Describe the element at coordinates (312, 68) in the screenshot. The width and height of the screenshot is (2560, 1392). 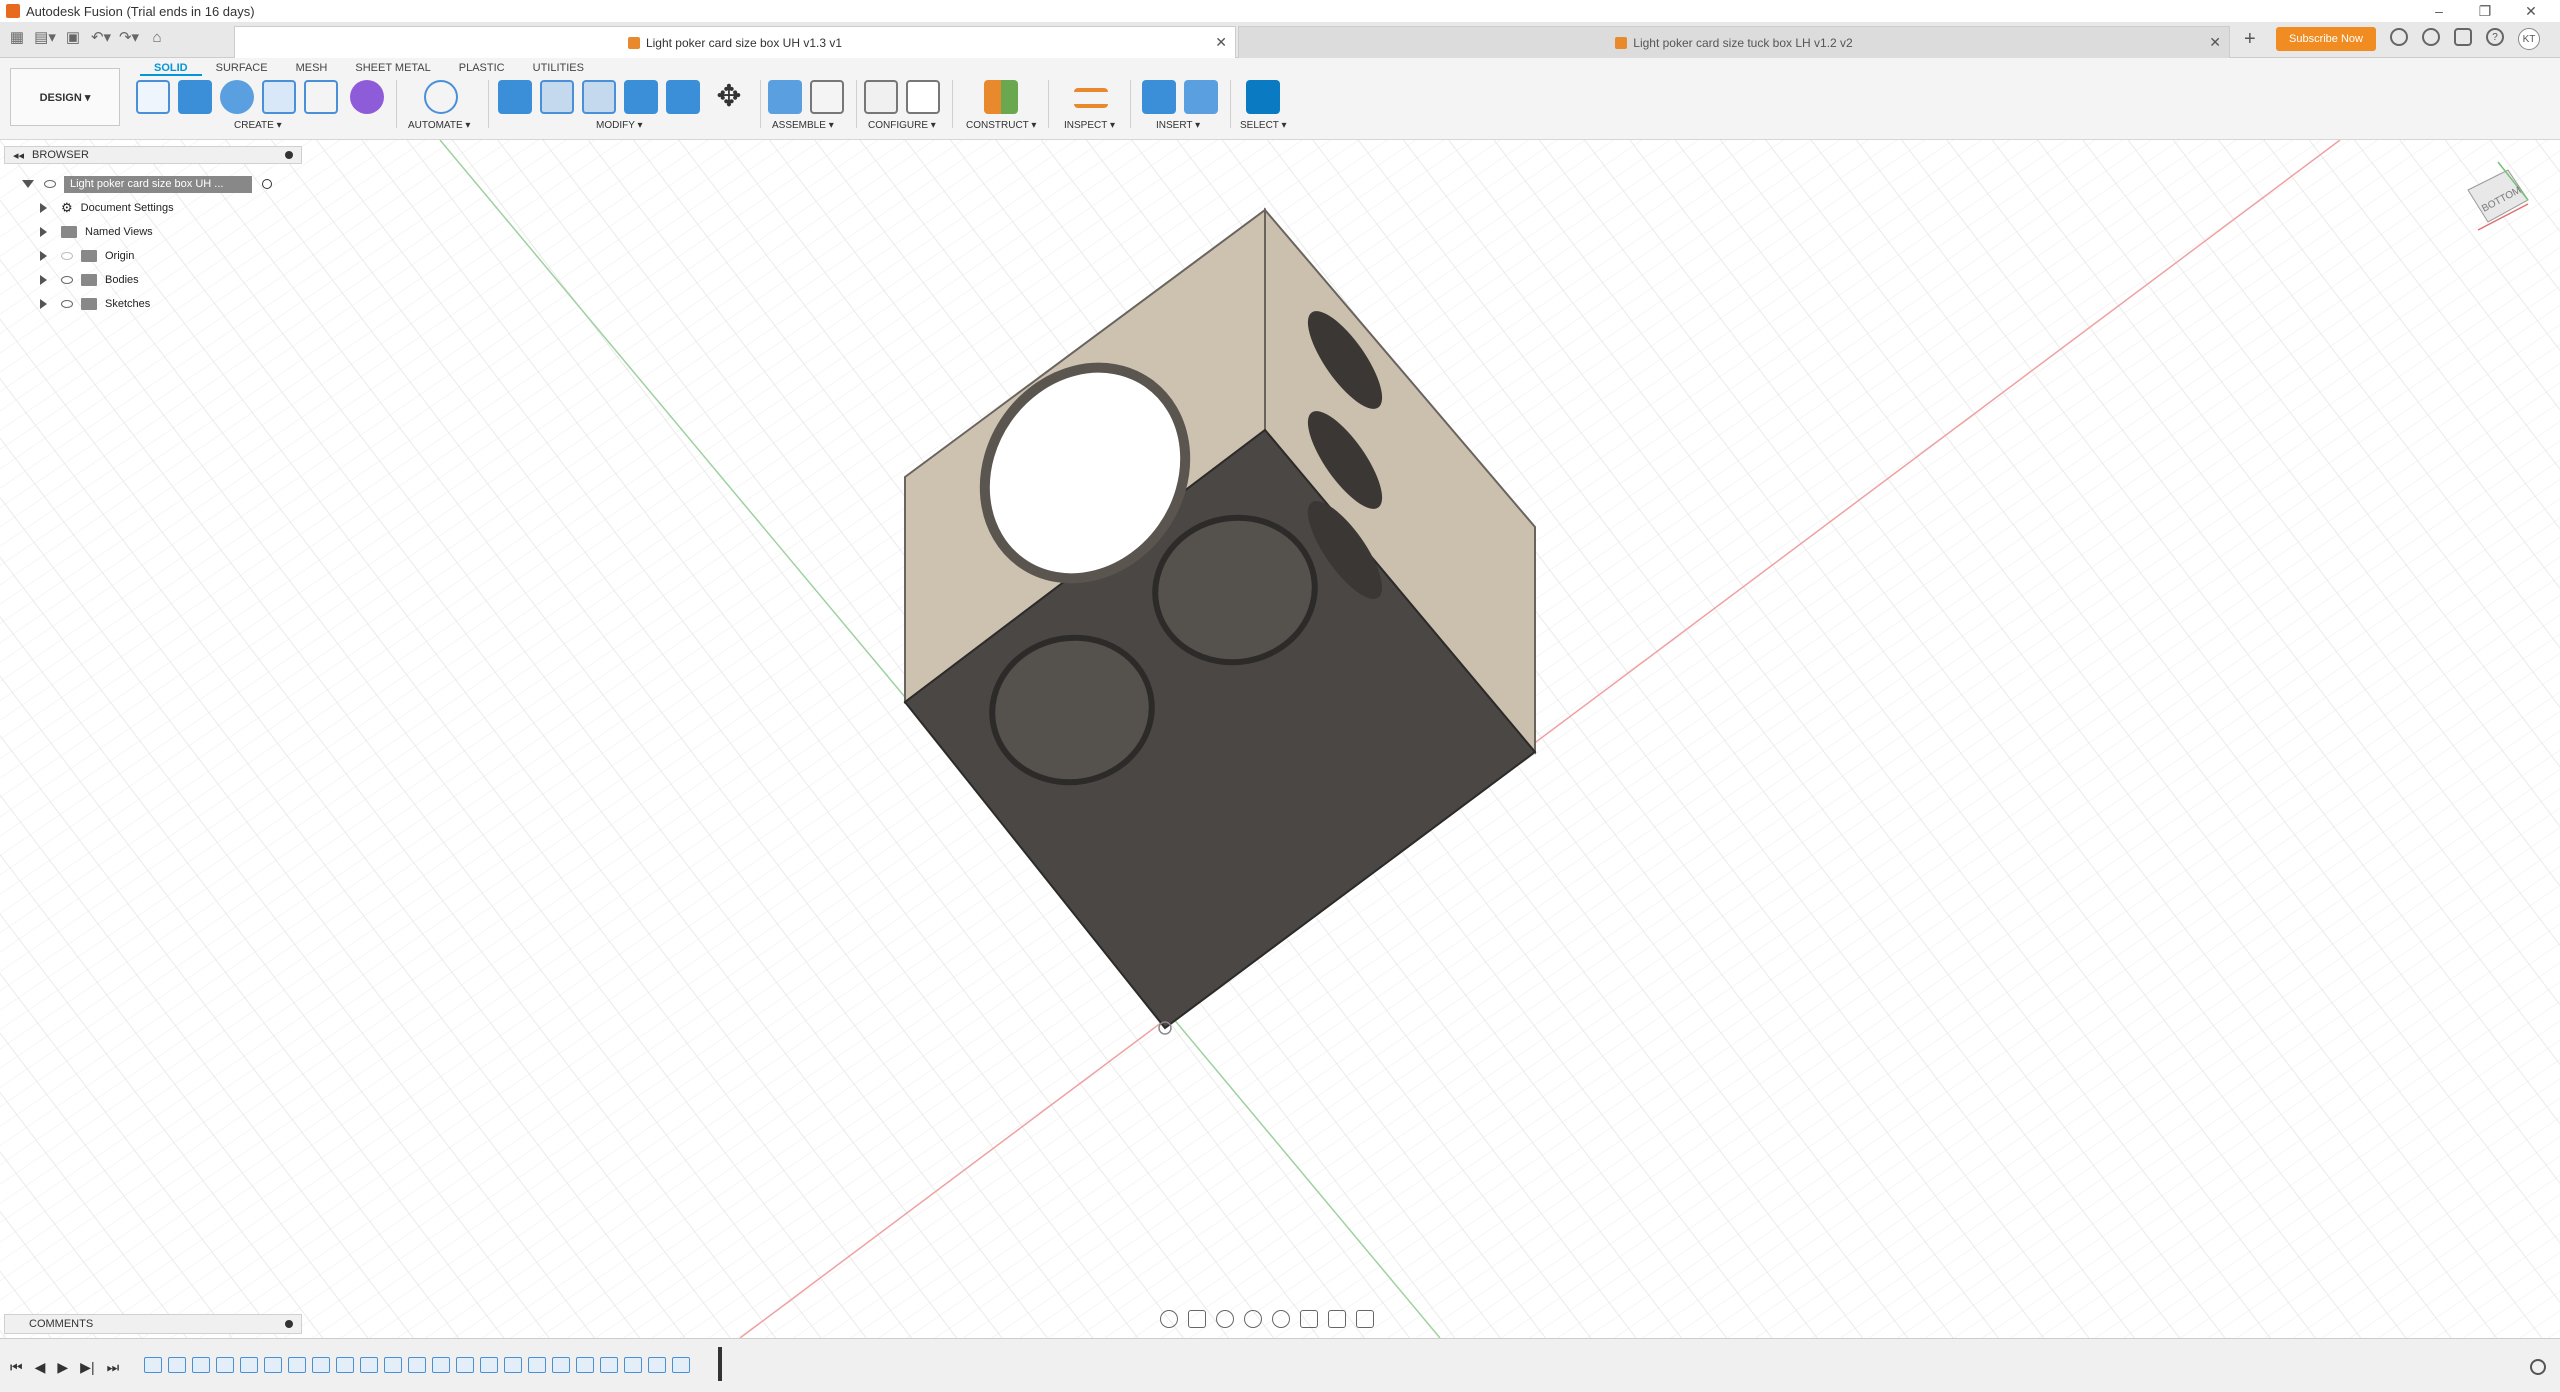
I see `tab-mesh: MESH` at that location.